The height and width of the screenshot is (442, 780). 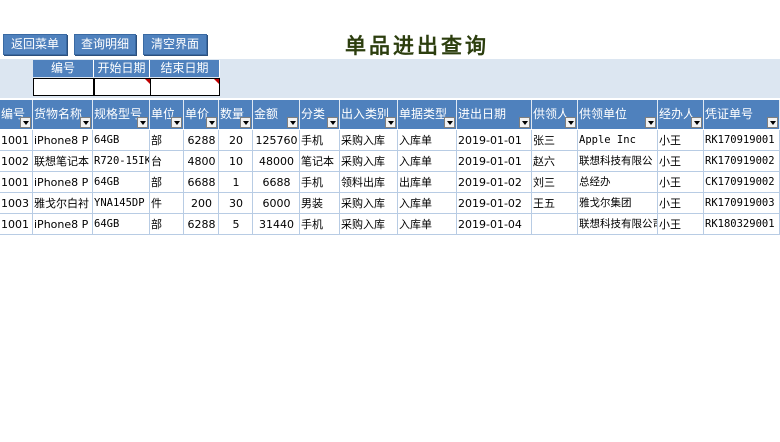 I want to click on filter-end-input, so click(x=185, y=87).